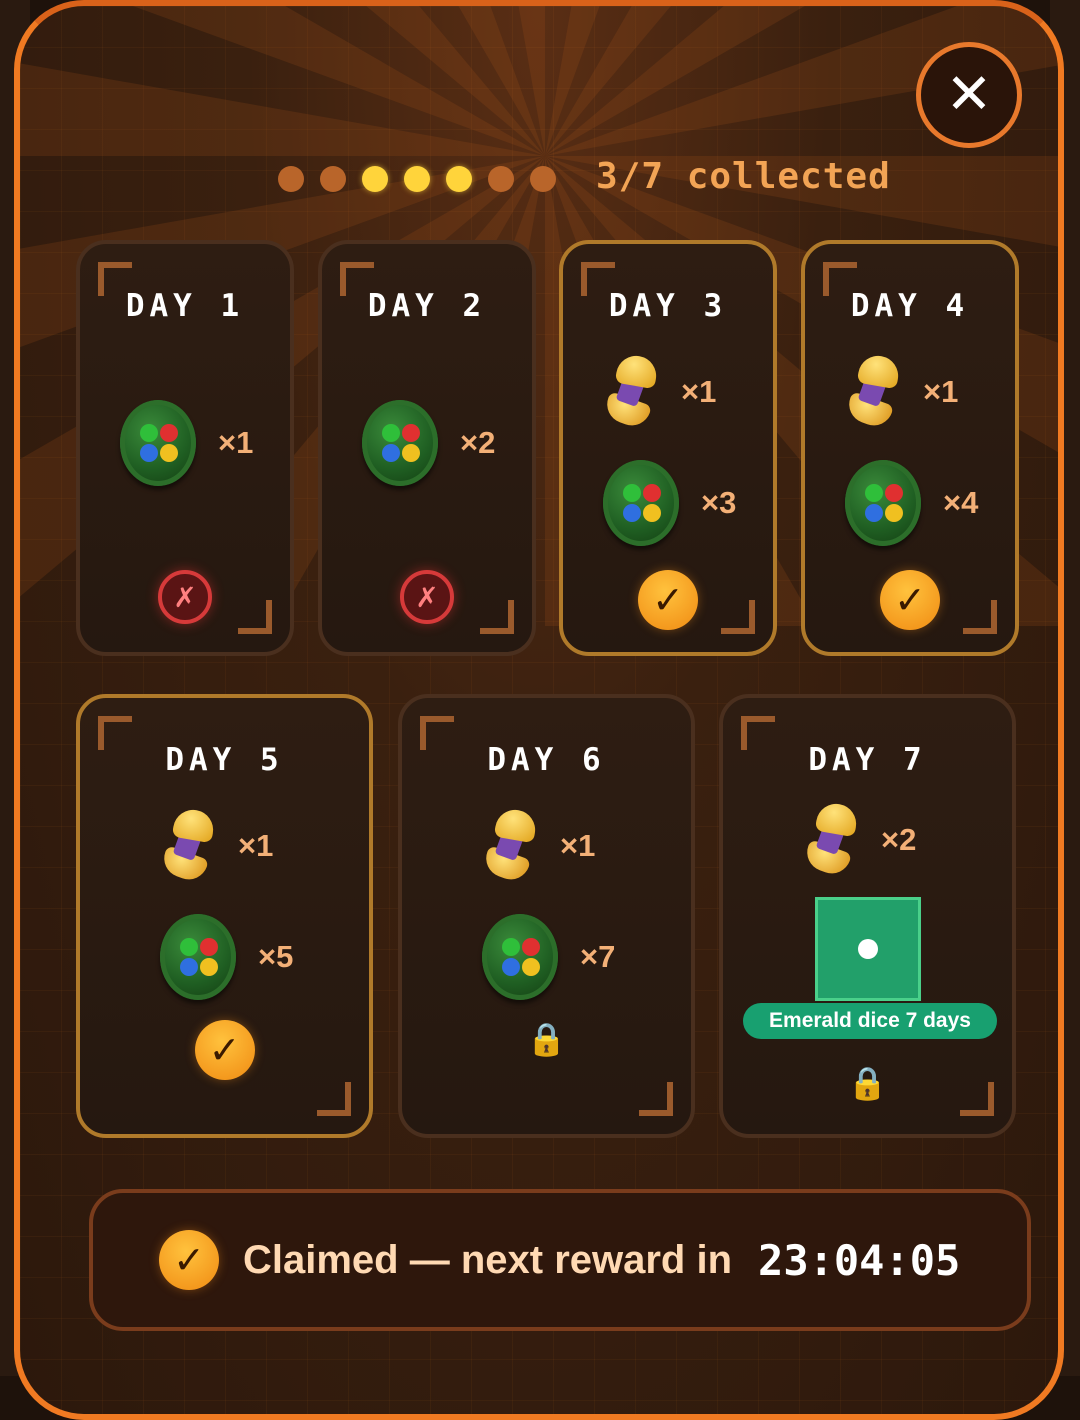  I want to click on reward-row: ×5, so click(226, 957).